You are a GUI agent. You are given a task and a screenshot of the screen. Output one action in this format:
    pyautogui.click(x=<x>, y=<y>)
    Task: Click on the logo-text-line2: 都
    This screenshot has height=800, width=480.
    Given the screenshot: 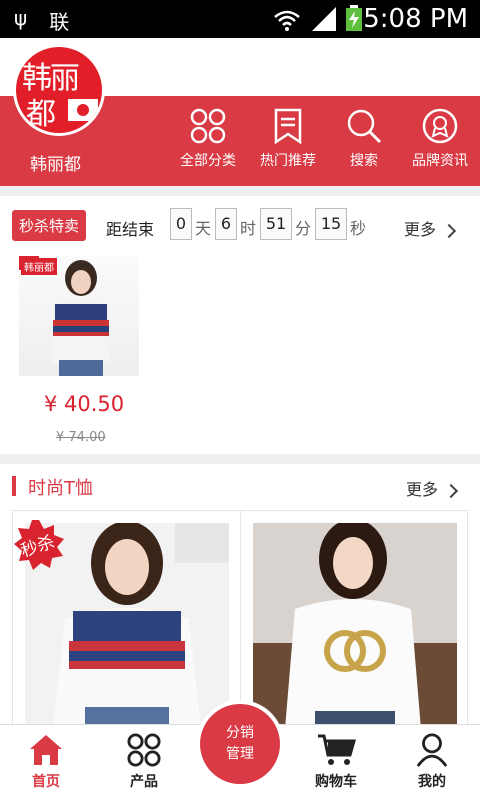 What is the action you would take?
    pyautogui.click(x=41, y=114)
    